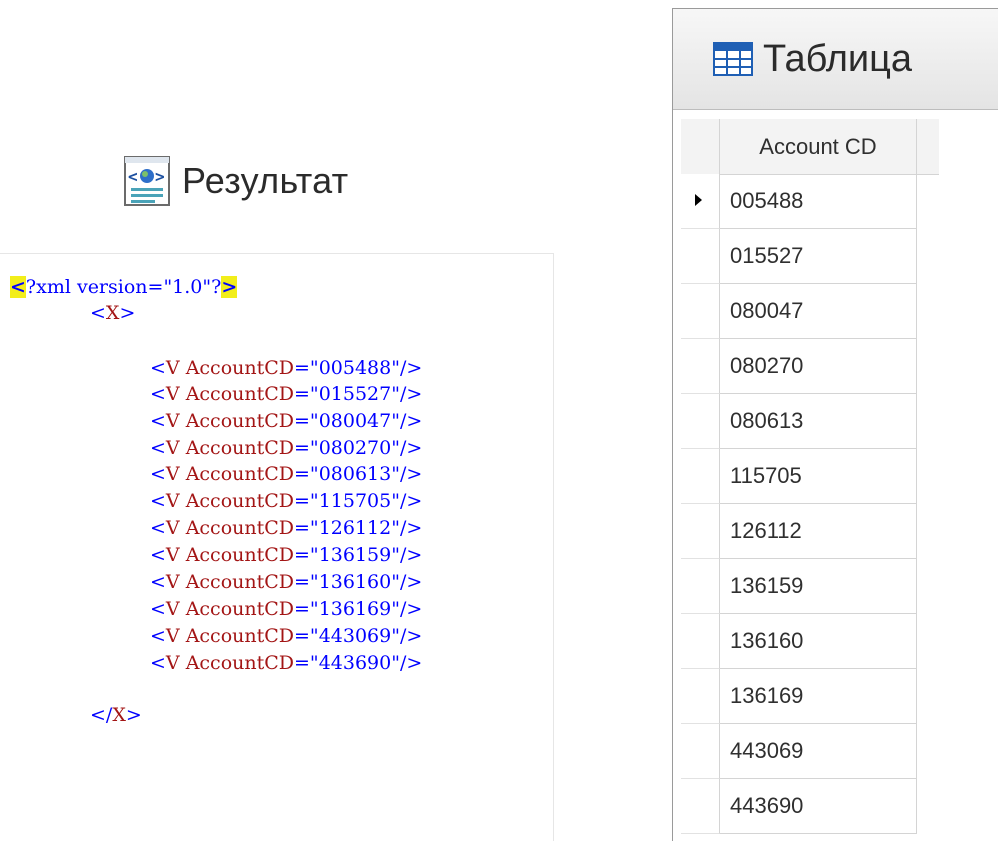 This screenshot has width=998, height=841. What do you see at coordinates (818, 476) in the screenshot?
I see `account-cd-cell: 115705` at bounding box center [818, 476].